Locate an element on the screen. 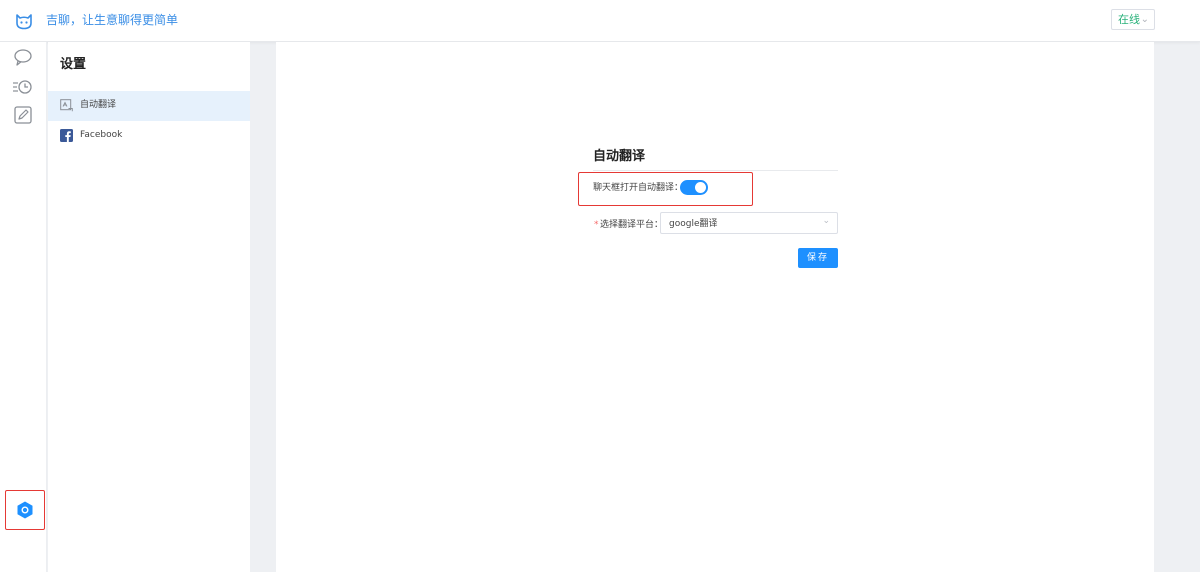 The image size is (1200, 572). platform-label: 选择翻译平台： is located at coordinates (632, 225).